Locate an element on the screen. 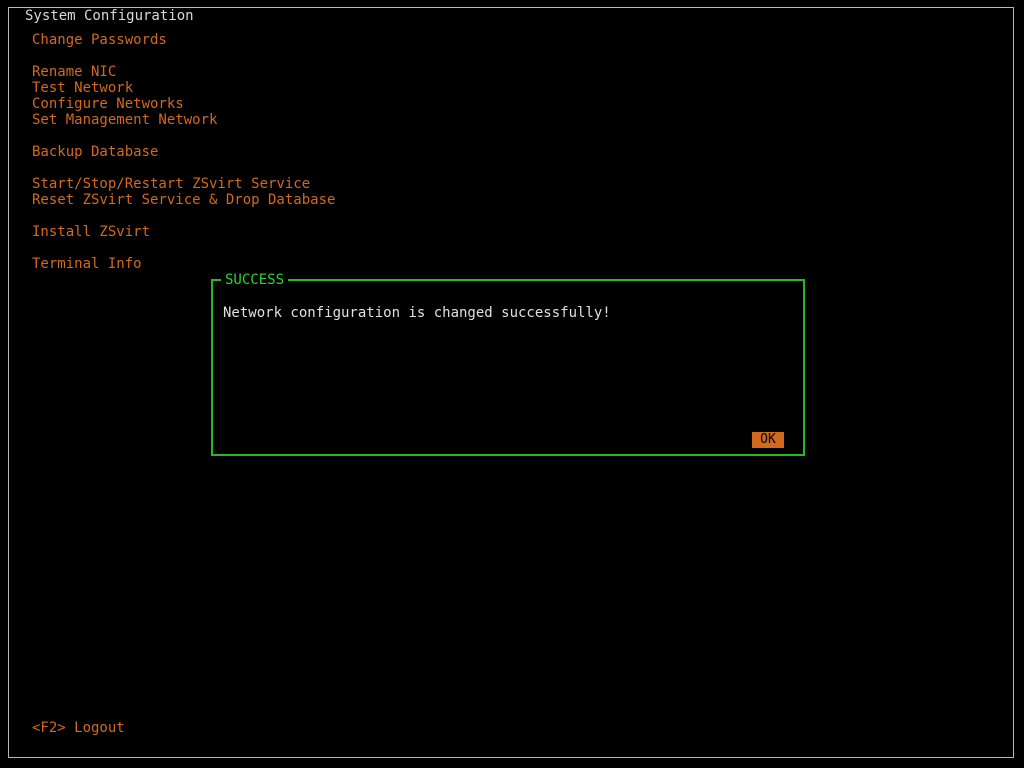 The width and height of the screenshot is (1024, 768). menu-item-reset-service-drop-database: Reset ZSvirt Service & Drop Database is located at coordinates (183, 200).